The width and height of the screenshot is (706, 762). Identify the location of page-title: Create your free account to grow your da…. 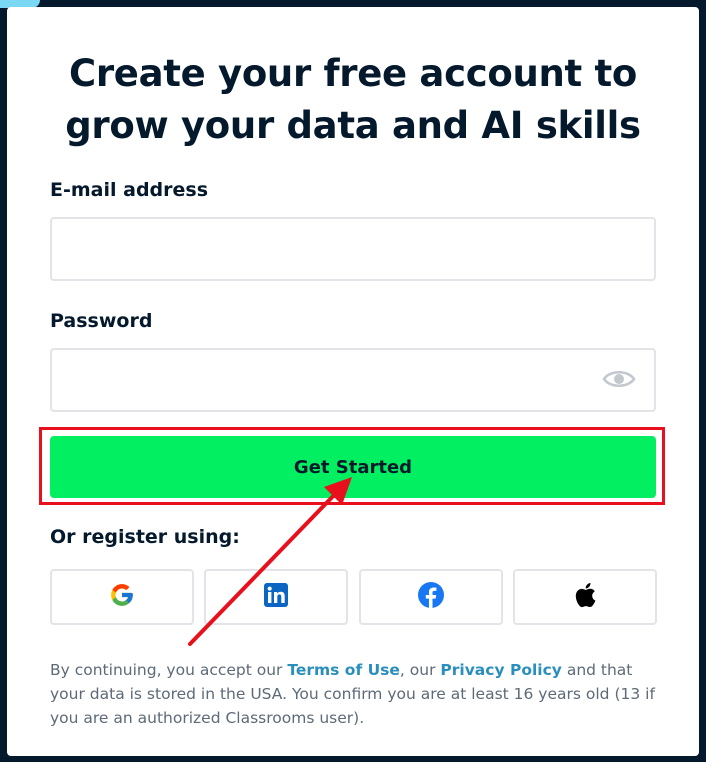
(353, 100).